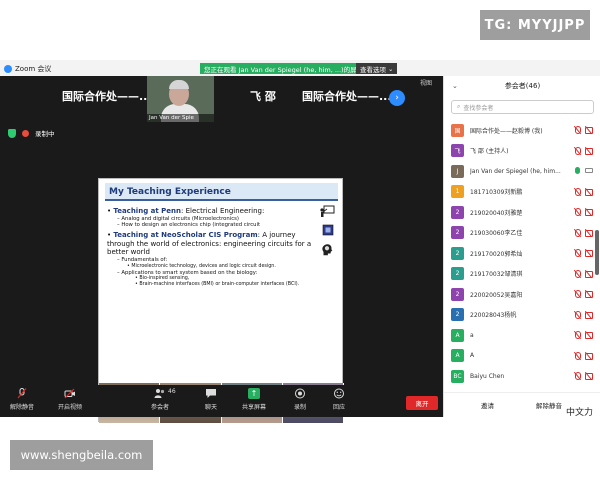 The width and height of the screenshot is (600, 480). What do you see at coordinates (426, 82) in the screenshot?
I see `view-label: 视图` at bounding box center [426, 82].